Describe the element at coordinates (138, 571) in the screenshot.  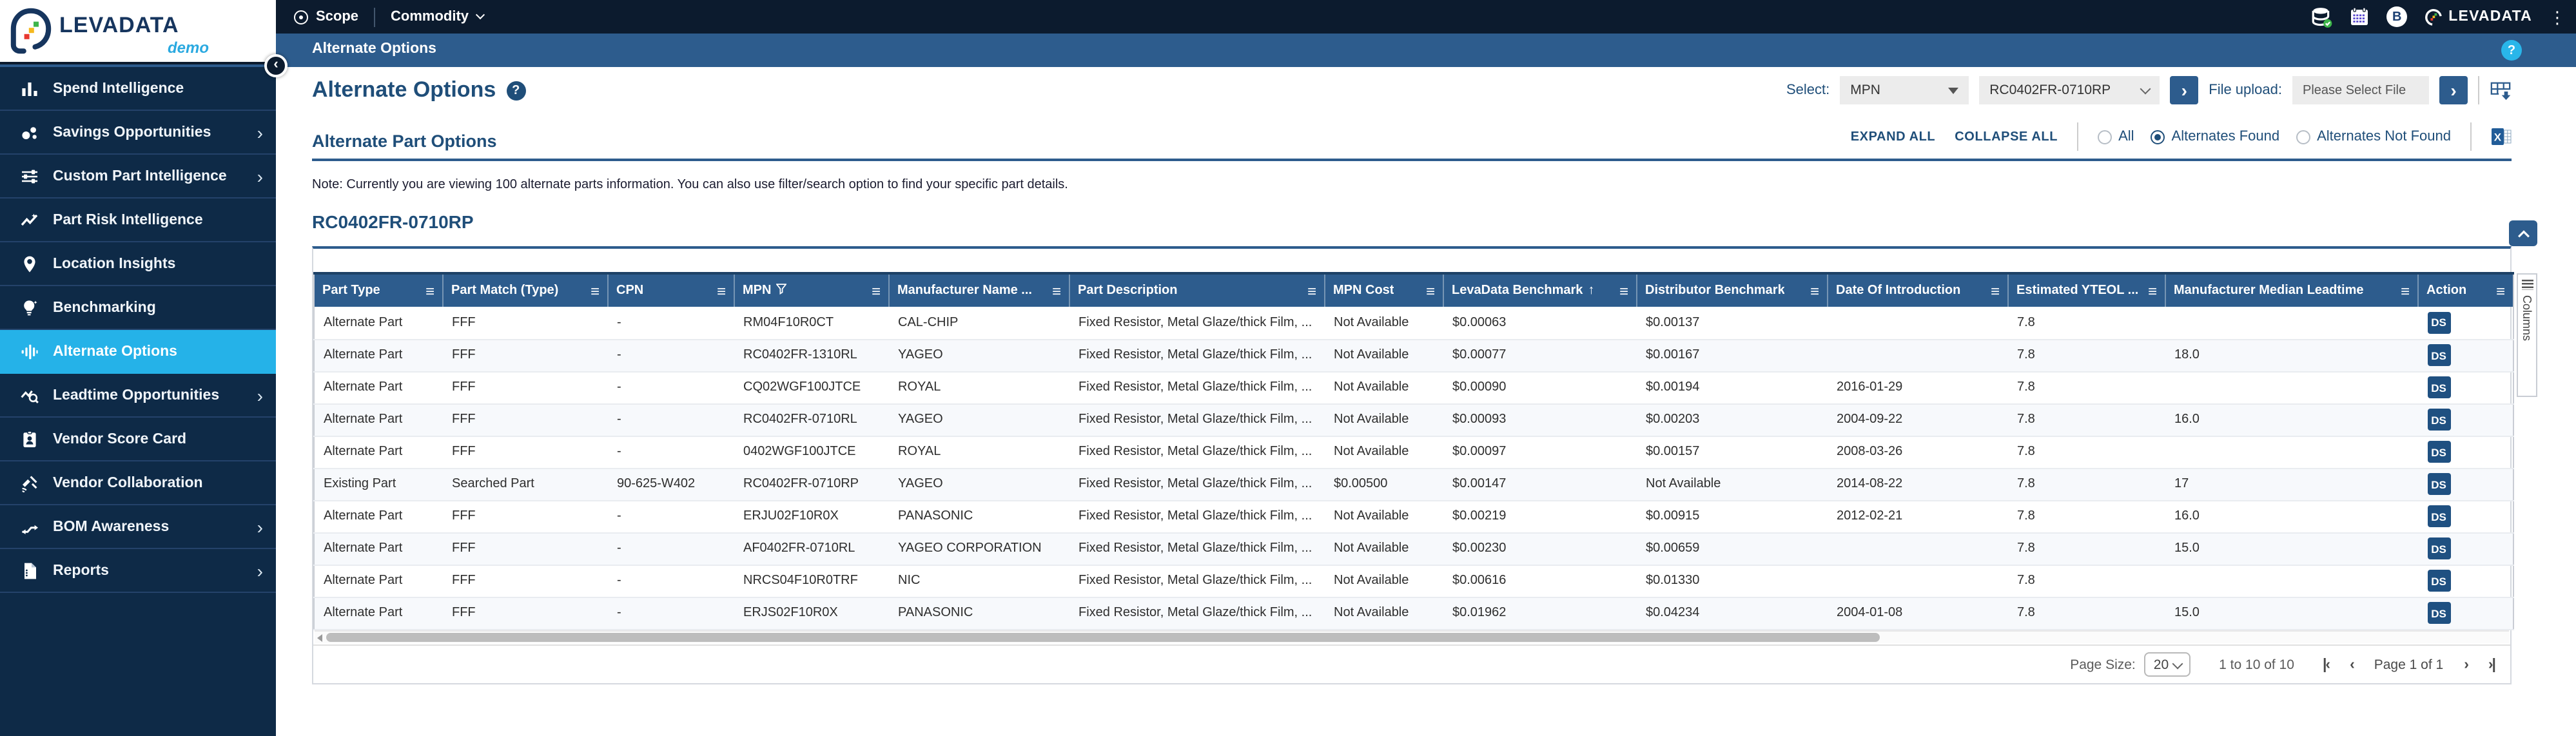
I see `sidebar-item-reports: Reports ›` at that location.